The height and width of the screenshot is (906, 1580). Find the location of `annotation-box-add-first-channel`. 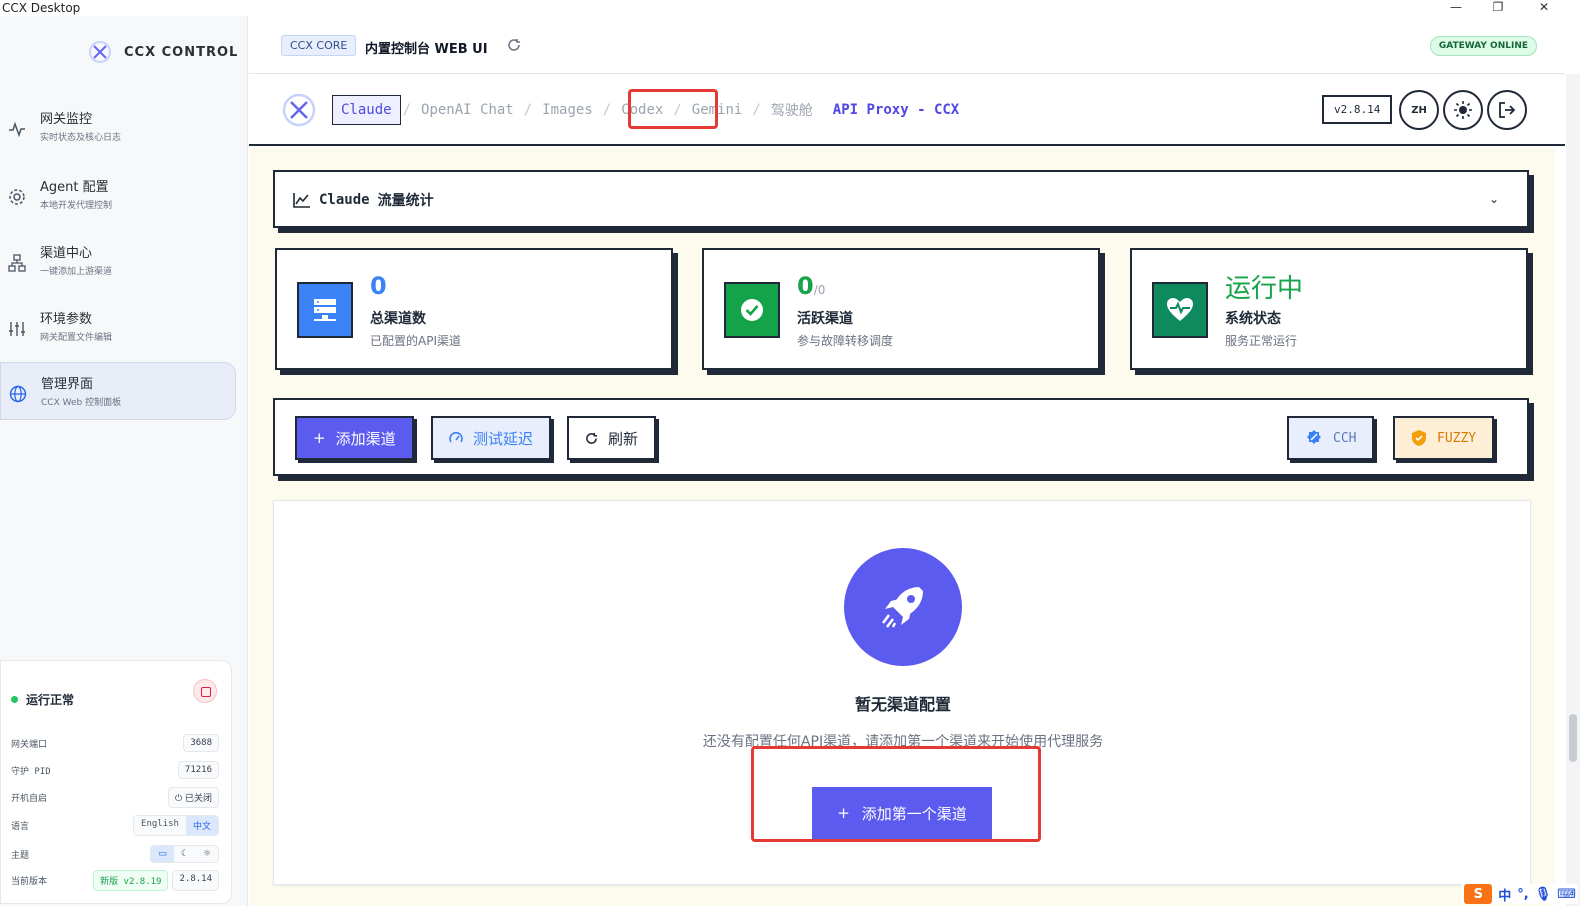

annotation-box-add-first-channel is located at coordinates (896, 794).